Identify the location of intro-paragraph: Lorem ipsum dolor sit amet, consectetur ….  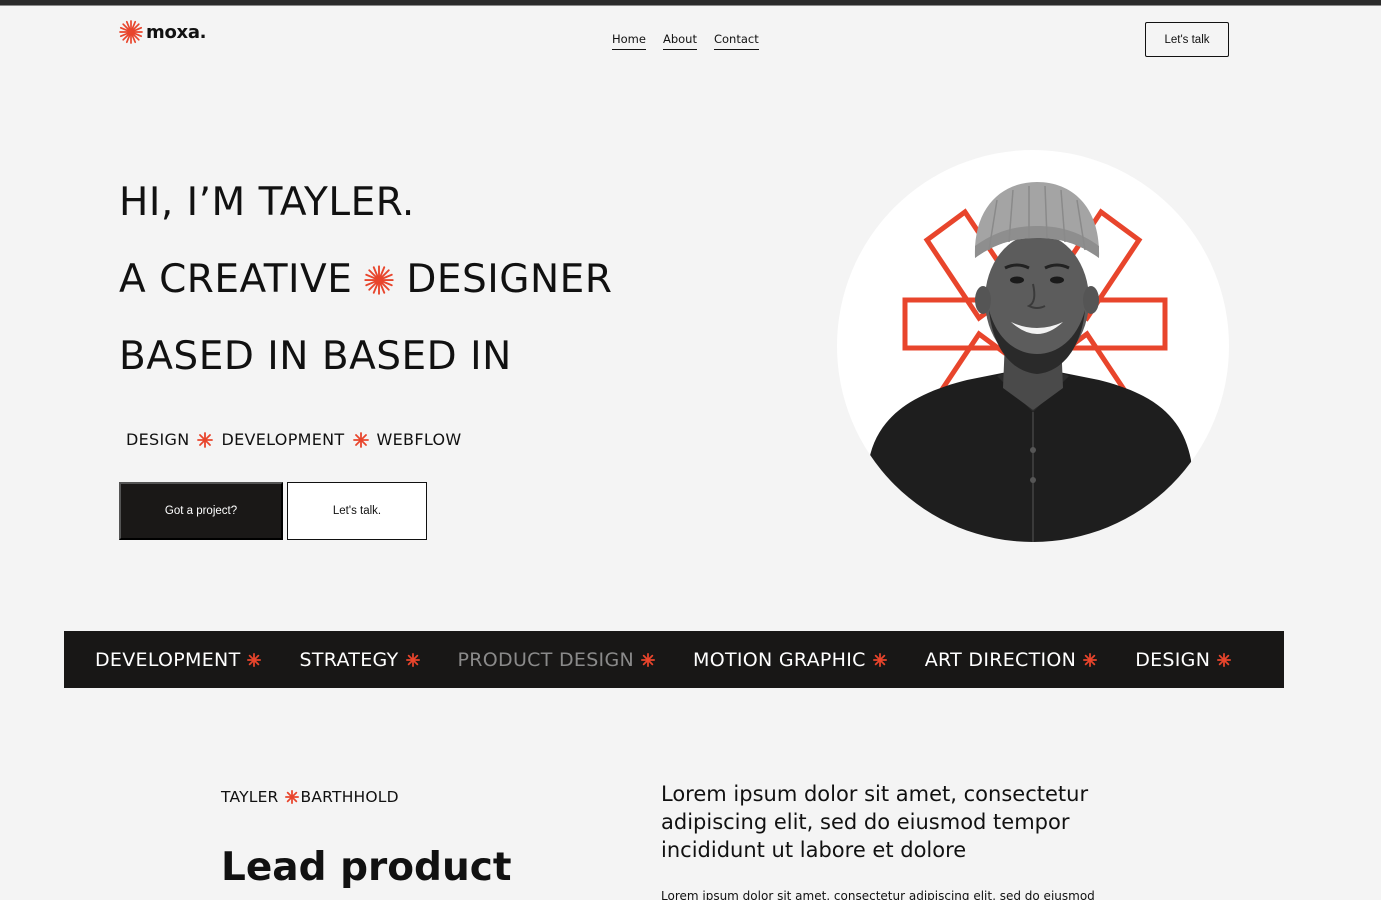
(875, 822).